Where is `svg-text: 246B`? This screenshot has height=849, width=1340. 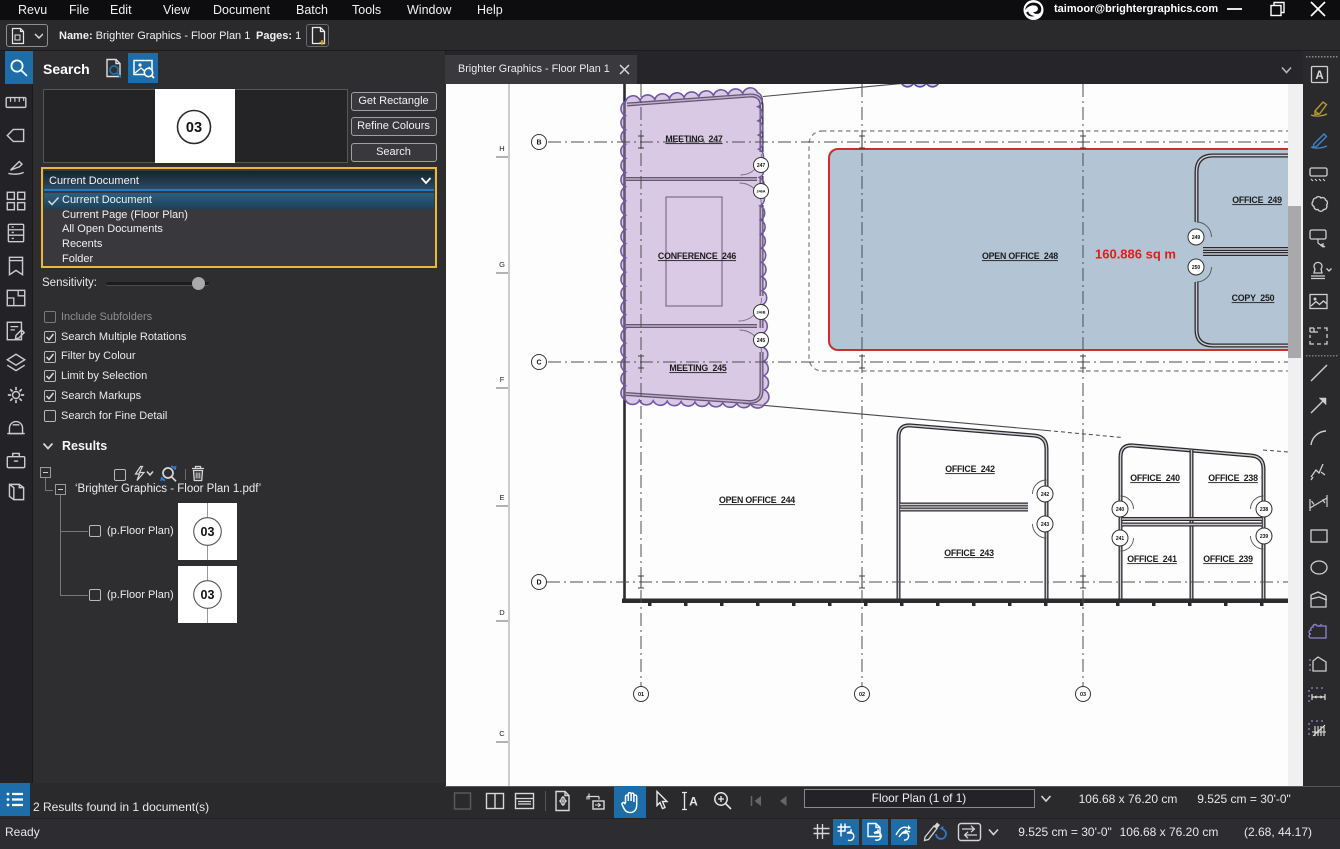
svg-text: 246B is located at coordinates (760, 312).